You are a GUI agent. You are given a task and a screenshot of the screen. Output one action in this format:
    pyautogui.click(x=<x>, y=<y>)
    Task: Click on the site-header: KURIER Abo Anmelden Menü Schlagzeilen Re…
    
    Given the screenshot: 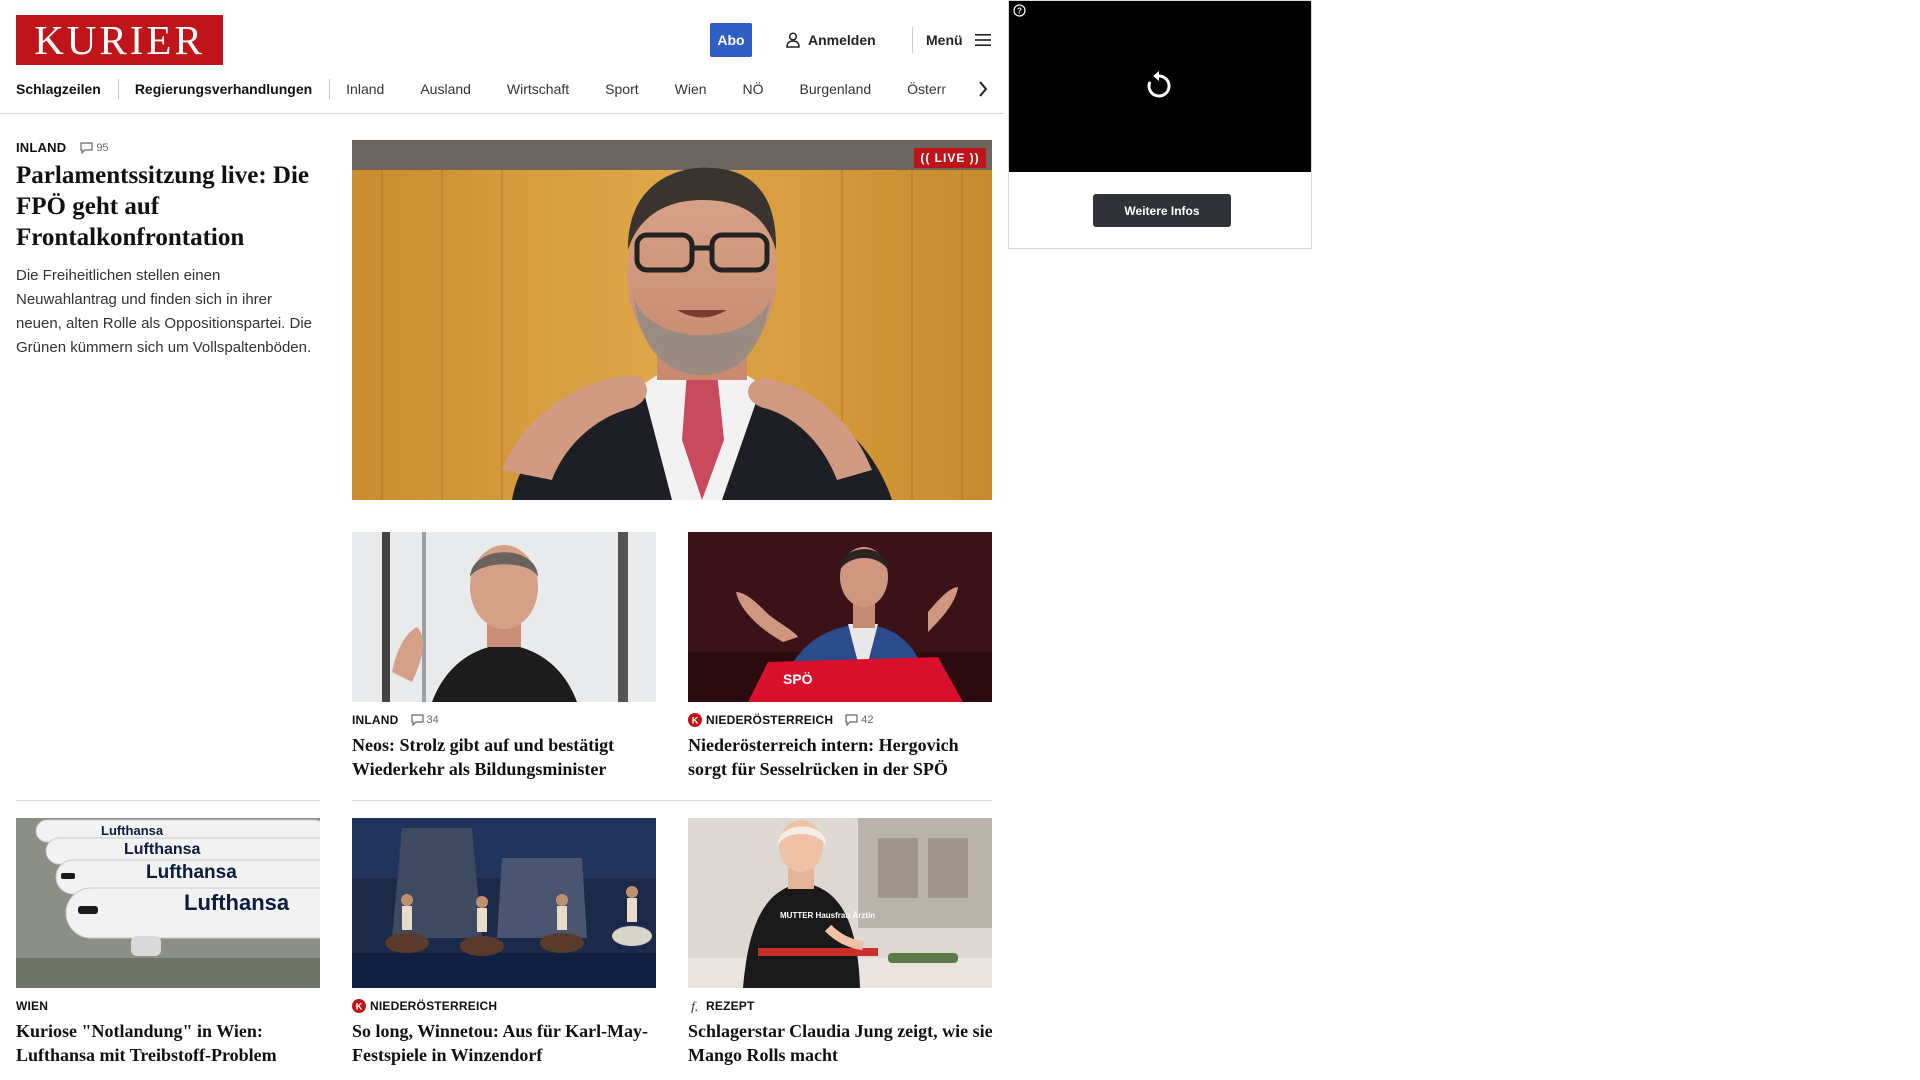 What is the action you would take?
    pyautogui.click(x=502, y=57)
    